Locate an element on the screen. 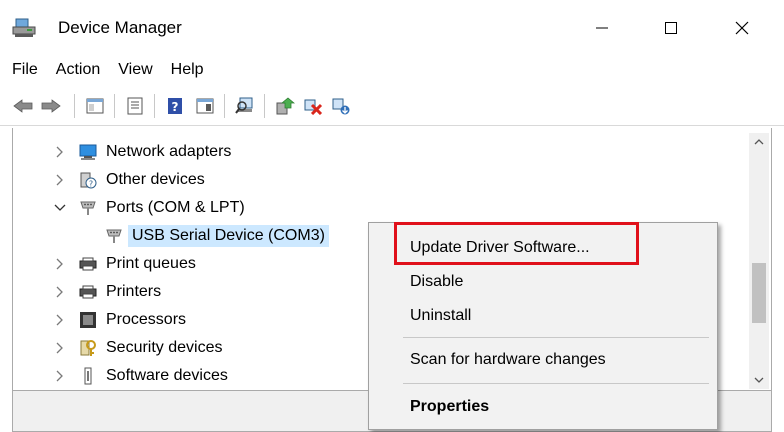  show-hide-tree-icon is located at coordinates (95, 106).